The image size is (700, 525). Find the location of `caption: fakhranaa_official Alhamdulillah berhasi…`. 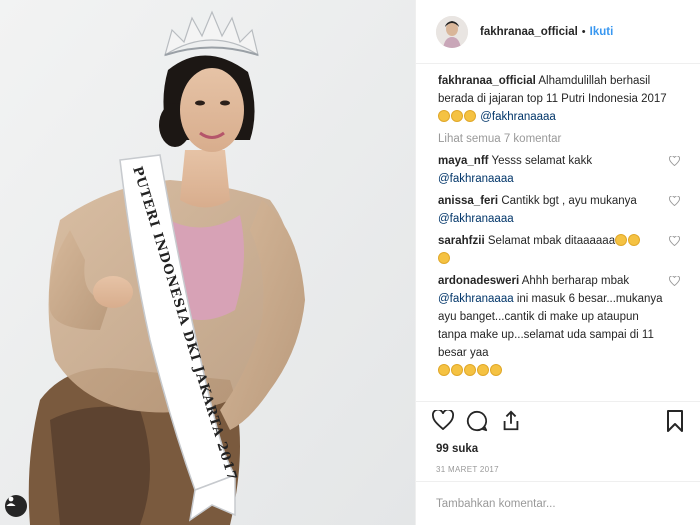

caption: fakhranaa_official Alhamdulillah berhasi… is located at coordinates (559, 99).